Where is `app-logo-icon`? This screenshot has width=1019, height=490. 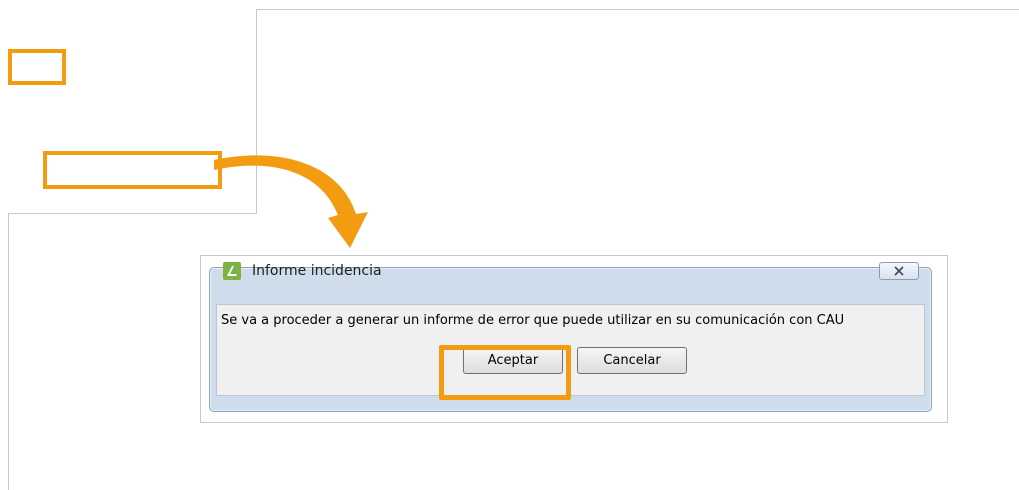 app-logo-icon is located at coordinates (232, 271).